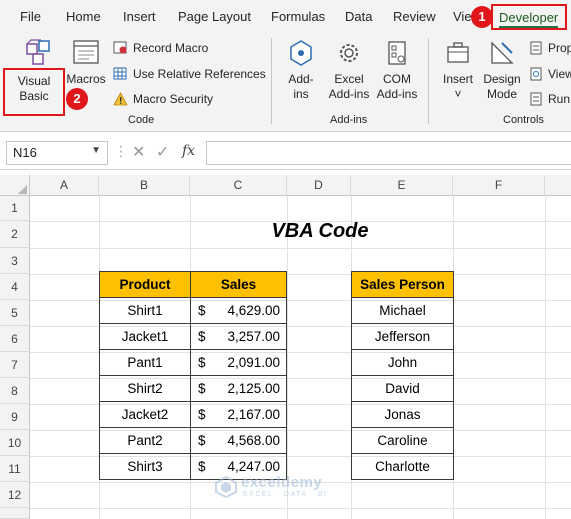 The width and height of the screenshot is (571, 519). Describe the element at coordinates (559, 74) in the screenshot. I see `view-code-label: View` at that location.